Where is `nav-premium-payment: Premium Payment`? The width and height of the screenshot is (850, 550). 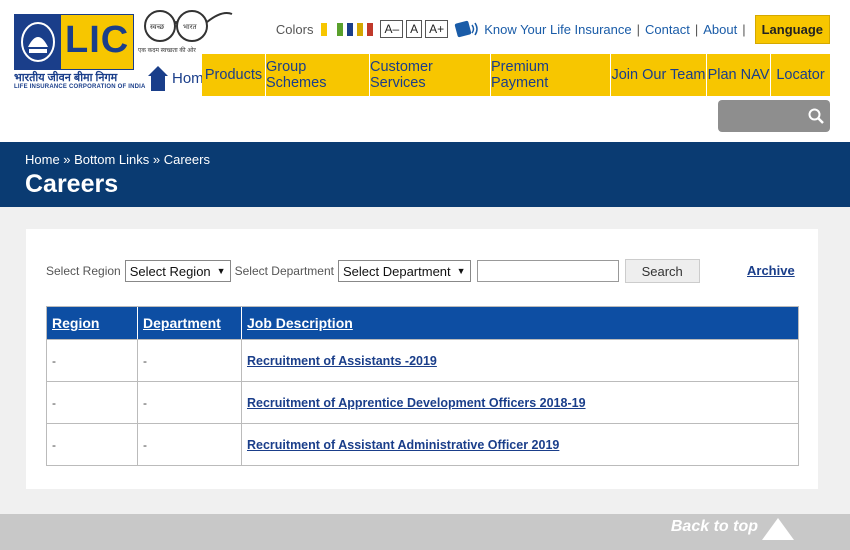 nav-premium-payment: Premium Payment is located at coordinates (551, 75).